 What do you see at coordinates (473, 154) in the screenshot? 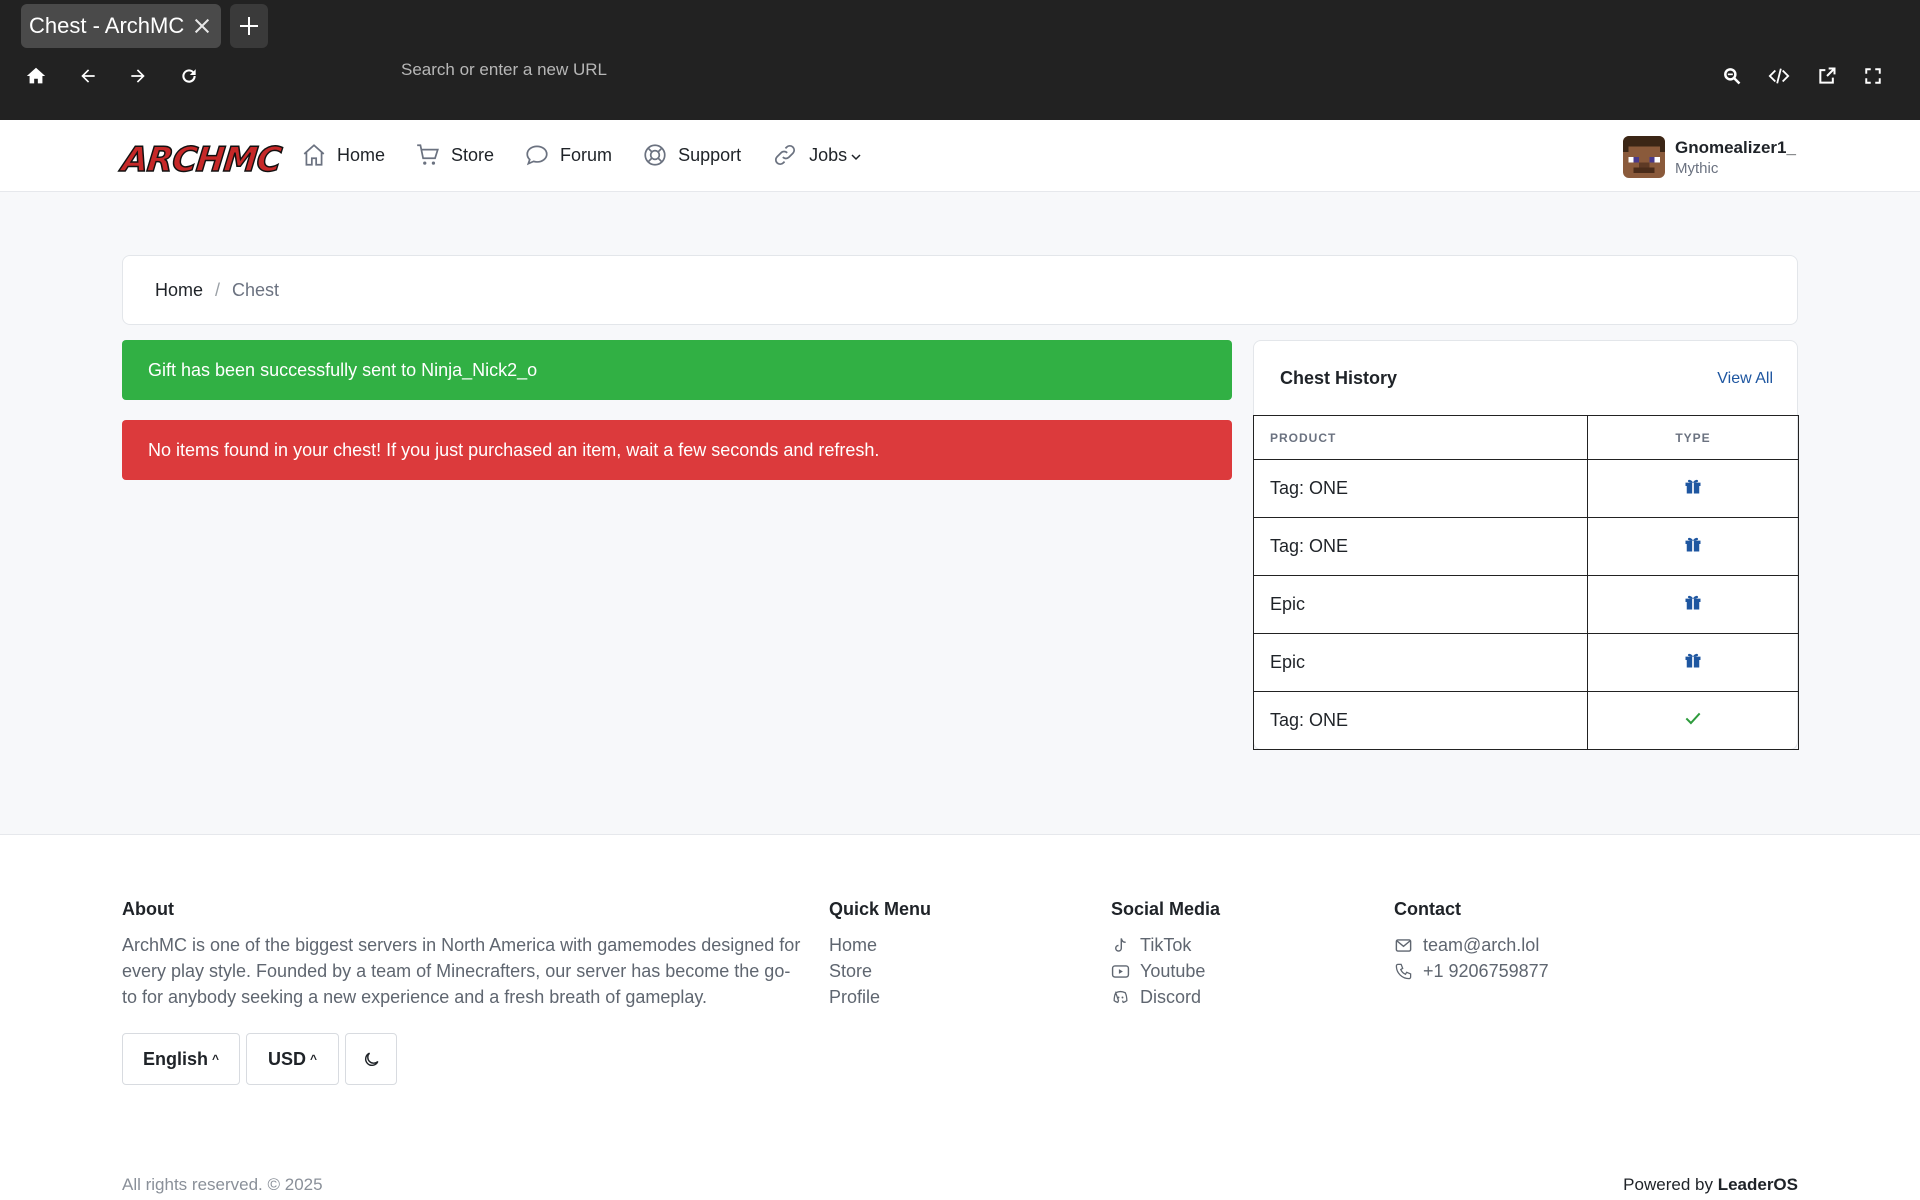
I see `nav-store-label: Store` at bounding box center [473, 154].